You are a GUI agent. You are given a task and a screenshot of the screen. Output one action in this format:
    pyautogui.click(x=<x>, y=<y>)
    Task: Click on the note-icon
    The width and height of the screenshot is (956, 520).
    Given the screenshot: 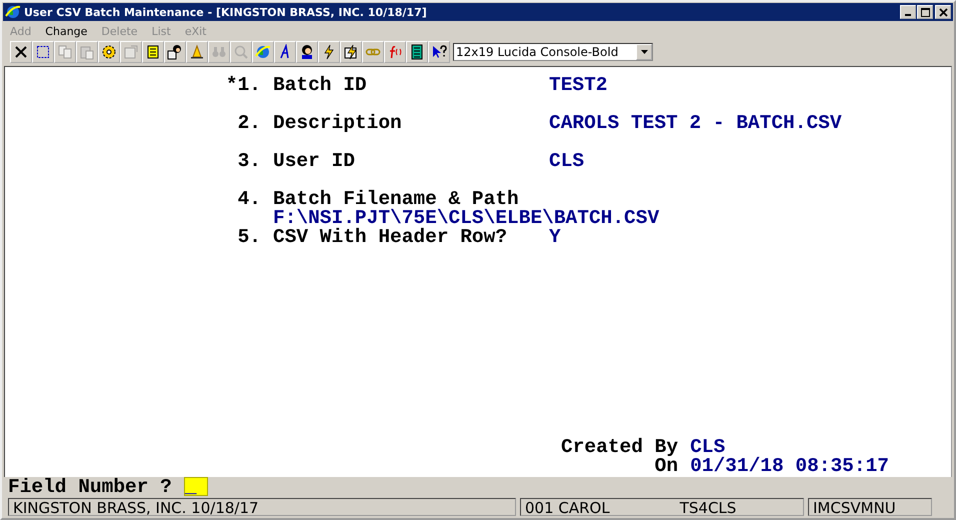 What is the action you would take?
    pyautogui.click(x=153, y=52)
    